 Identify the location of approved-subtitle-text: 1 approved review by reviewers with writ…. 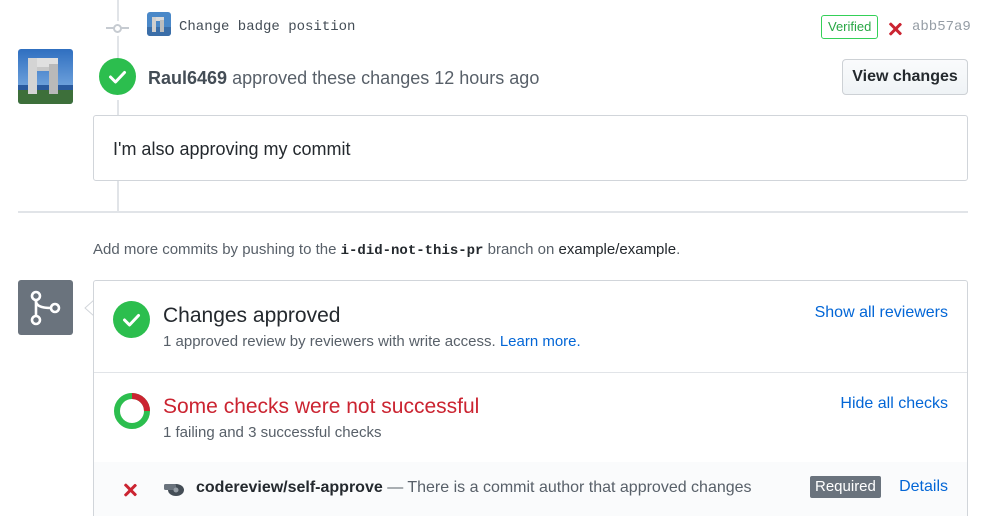
(329, 341).